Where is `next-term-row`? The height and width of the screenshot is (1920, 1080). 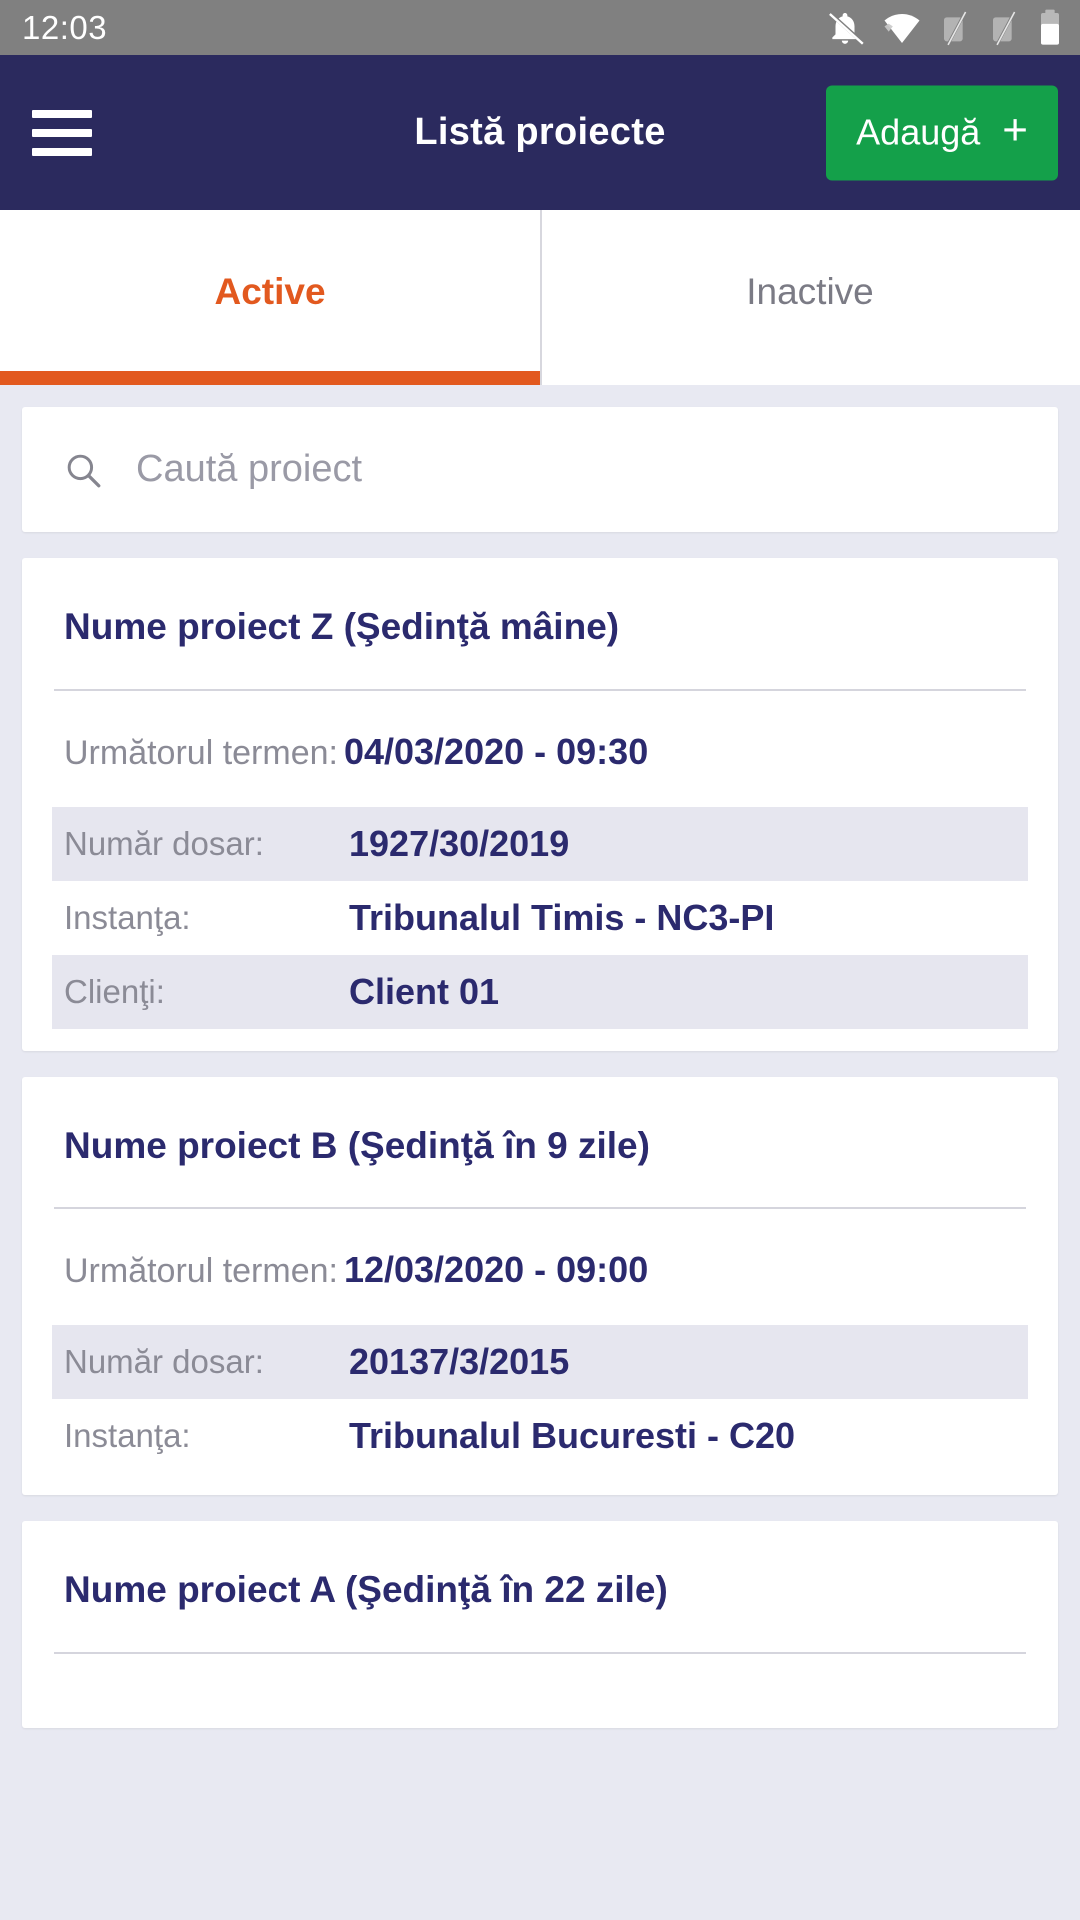 next-term-row is located at coordinates (540, 1691).